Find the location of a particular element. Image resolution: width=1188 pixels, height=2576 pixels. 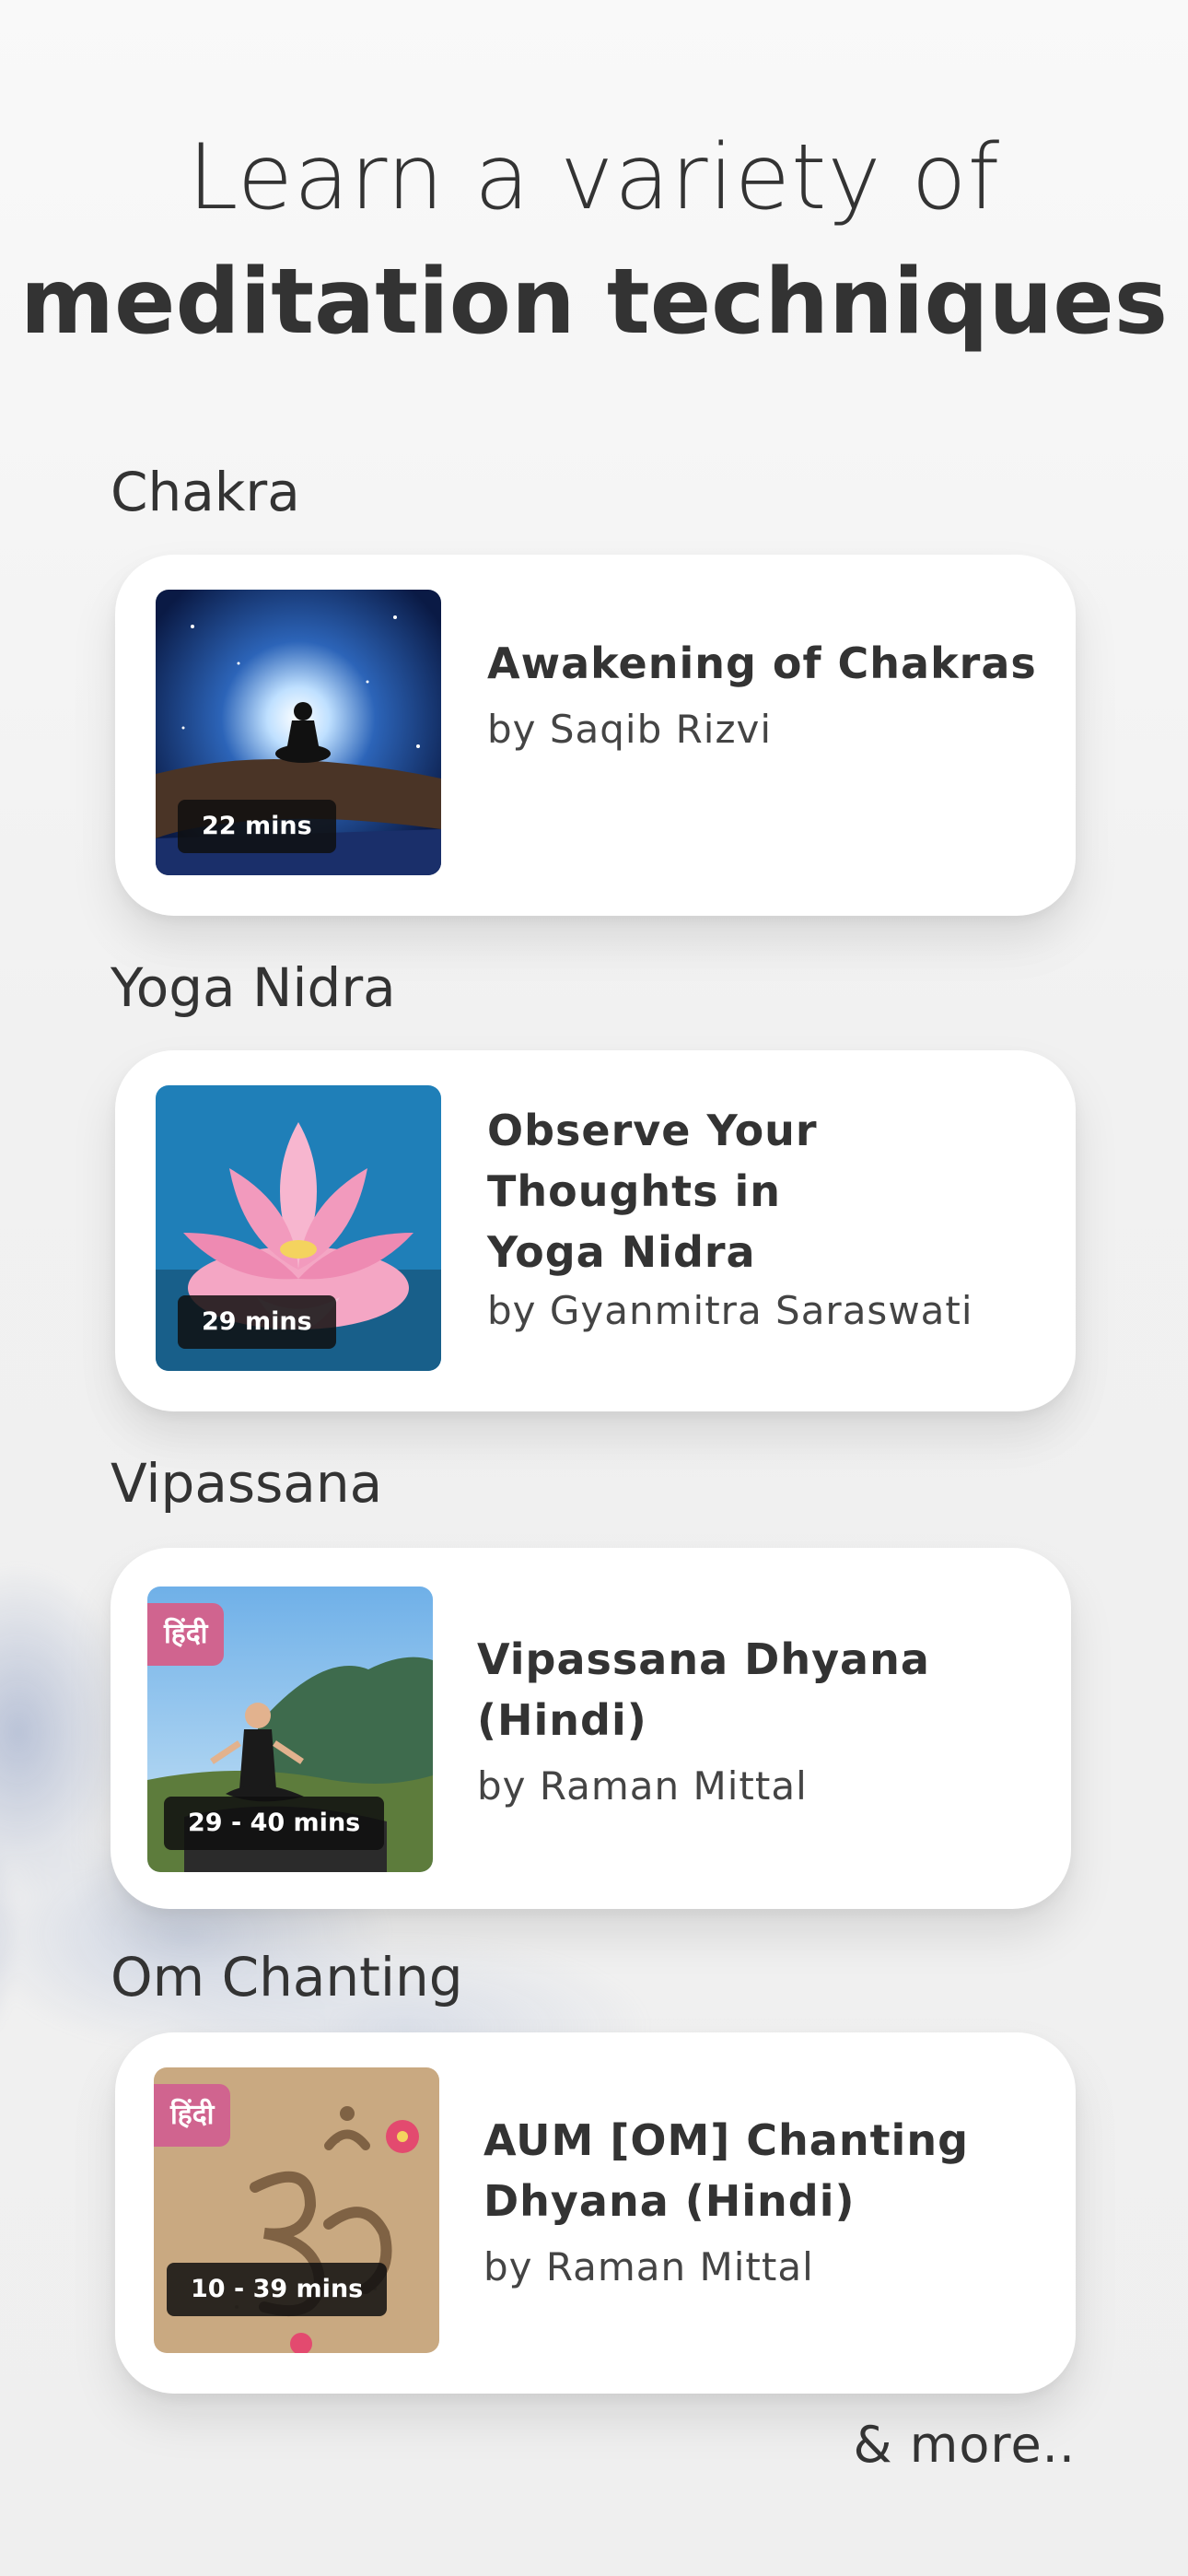

session-author: by Gyanmitra Saraswati is located at coordinates (730, 1310).